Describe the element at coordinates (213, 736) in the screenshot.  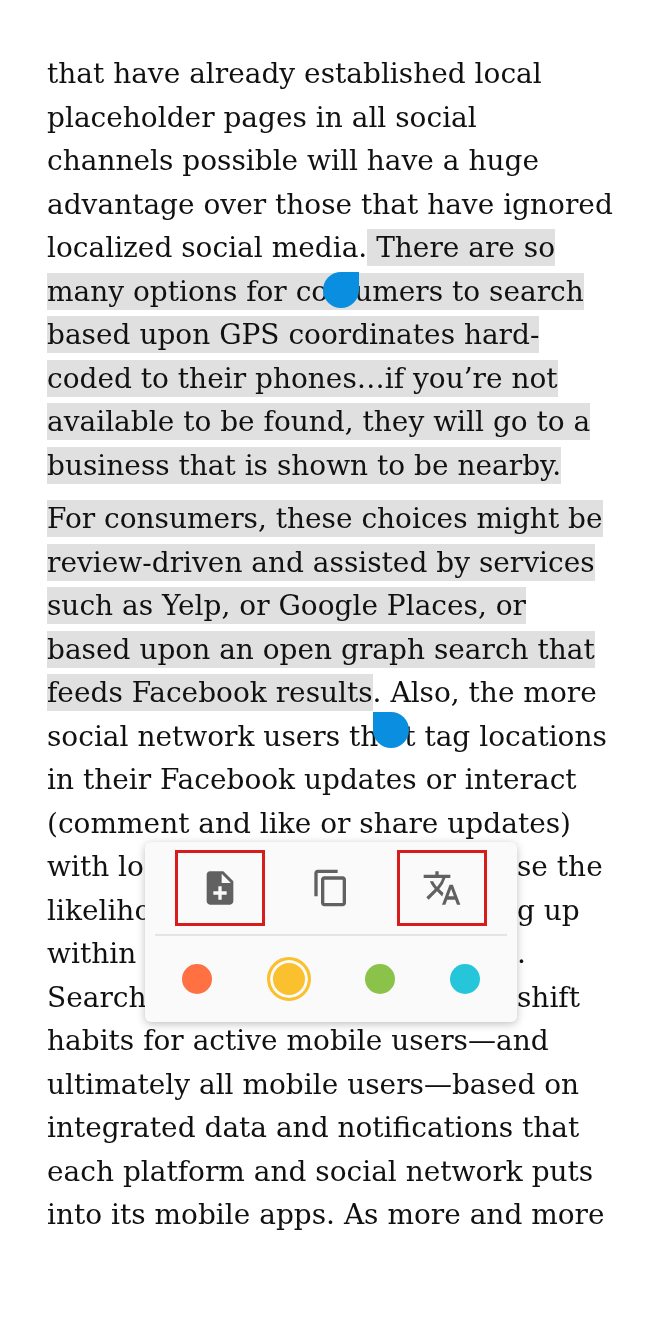
I see `text-line: social network users th` at that location.